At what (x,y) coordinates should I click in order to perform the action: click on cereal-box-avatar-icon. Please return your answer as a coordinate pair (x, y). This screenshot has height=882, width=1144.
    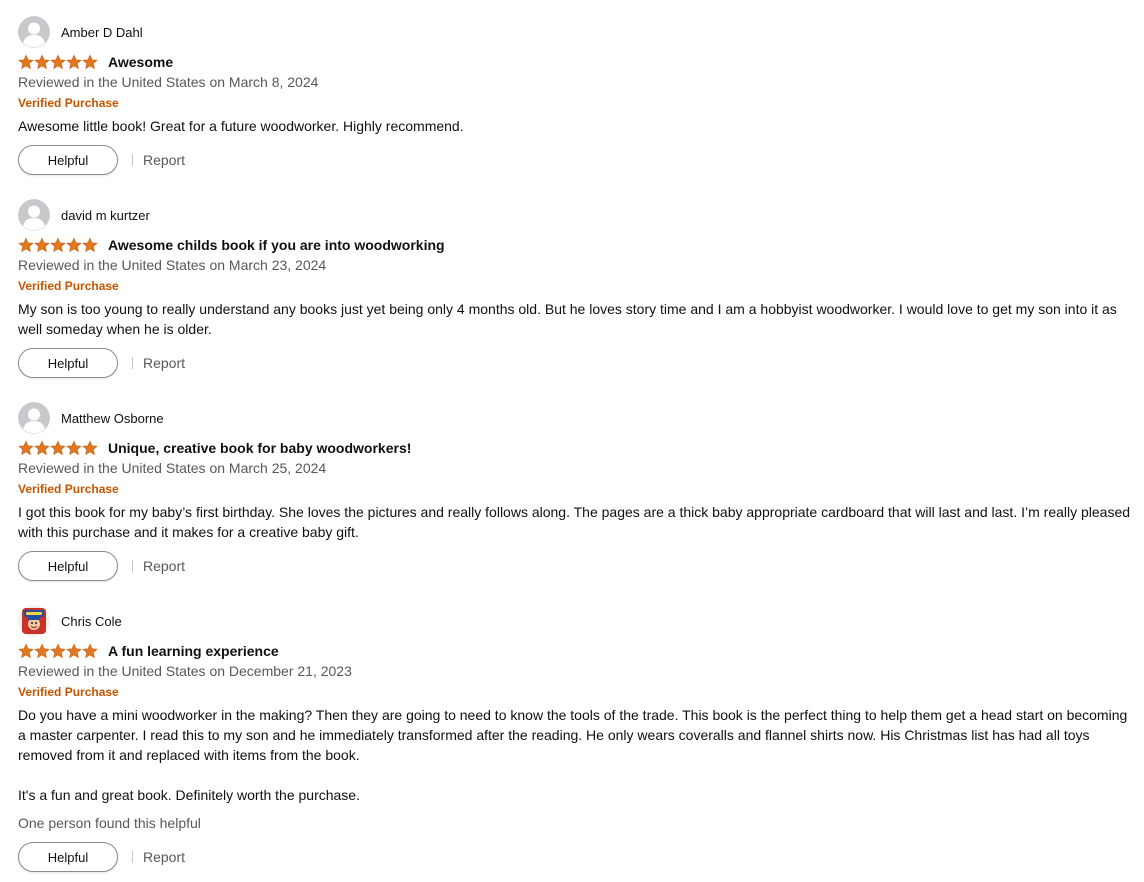
    Looking at the image, I should click on (34, 621).